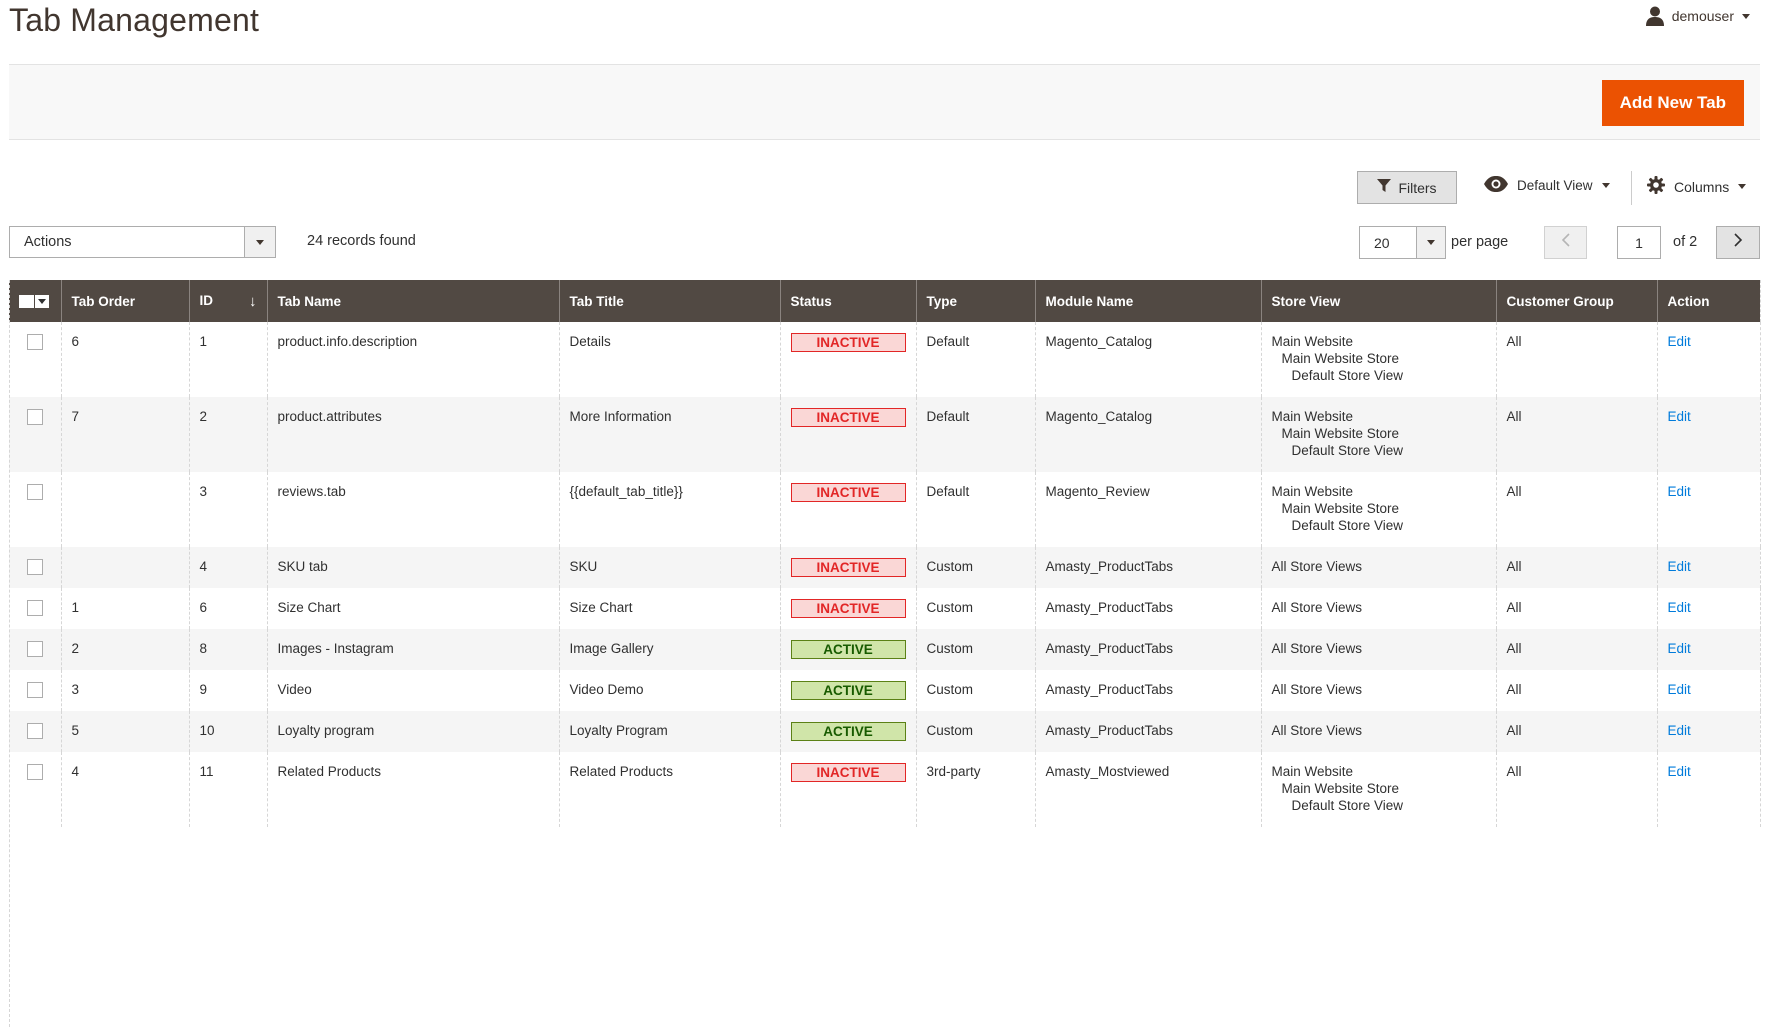 The width and height of the screenshot is (1770, 1027). I want to click on cell-tab-name: Related Products, so click(412, 789).